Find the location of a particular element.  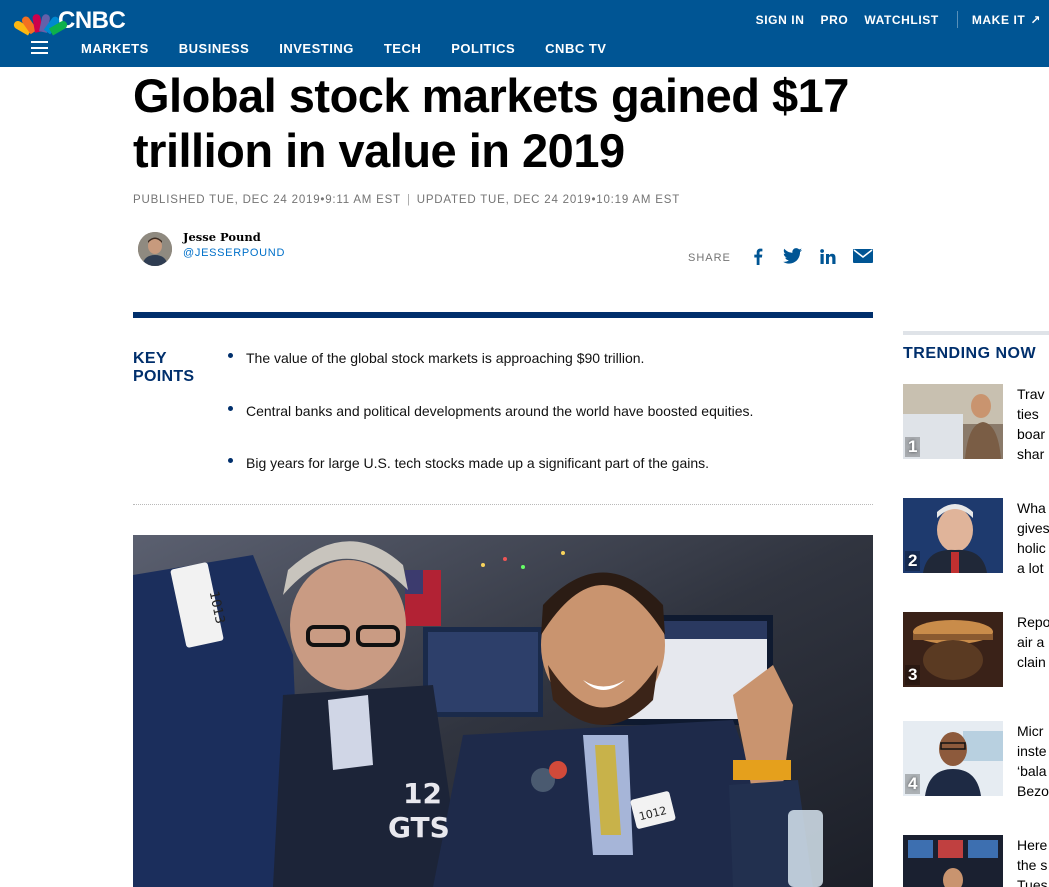

trending-rank: 4 is located at coordinates (913, 784).